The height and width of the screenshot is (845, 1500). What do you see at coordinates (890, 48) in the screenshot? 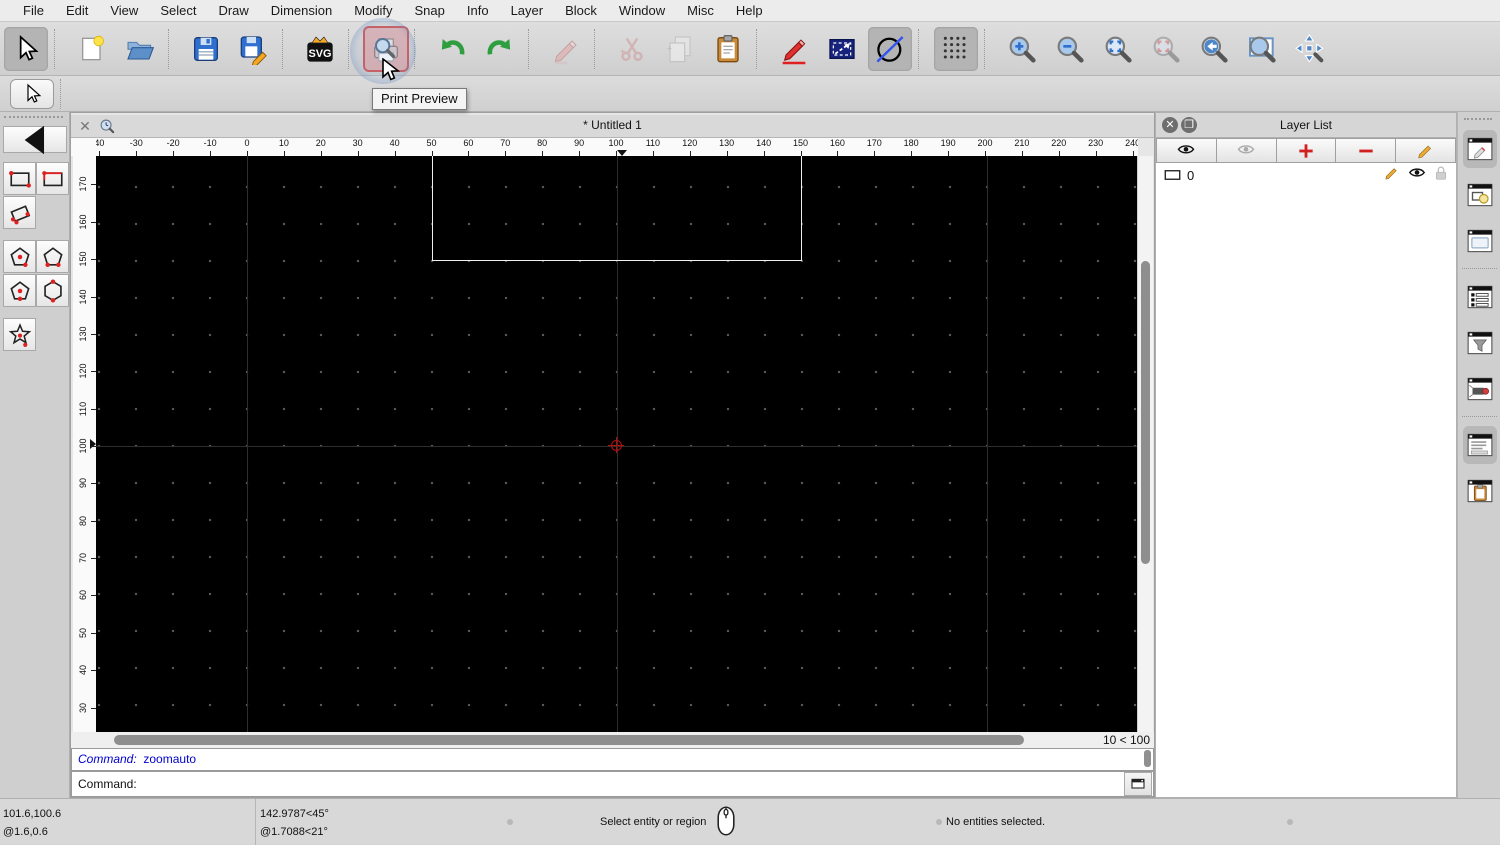
I see `draft-mode-button` at bounding box center [890, 48].